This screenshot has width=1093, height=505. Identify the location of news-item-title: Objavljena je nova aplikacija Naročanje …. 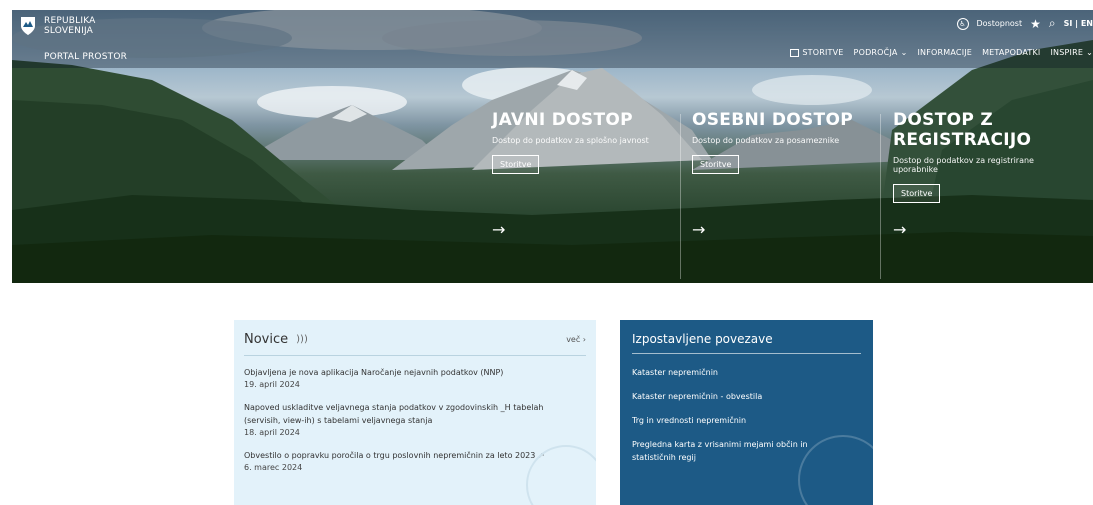
(415, 372).